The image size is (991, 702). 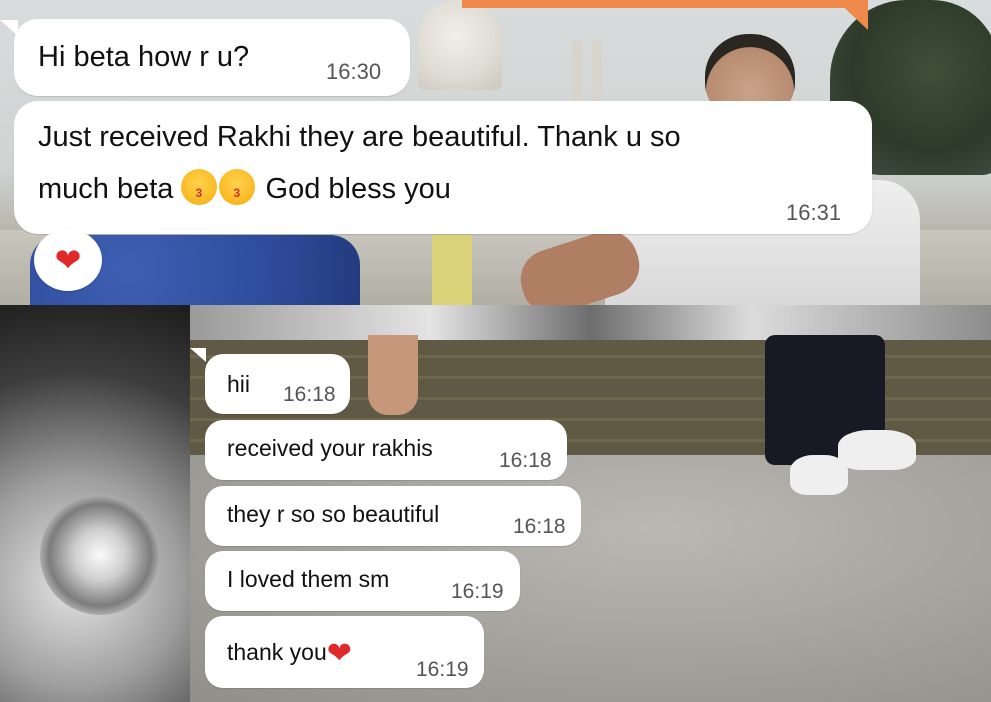 What do you see at coordinates (106, 189) in the screenshot?
I see `message-text: much beta` at bounding box center [106, 189].